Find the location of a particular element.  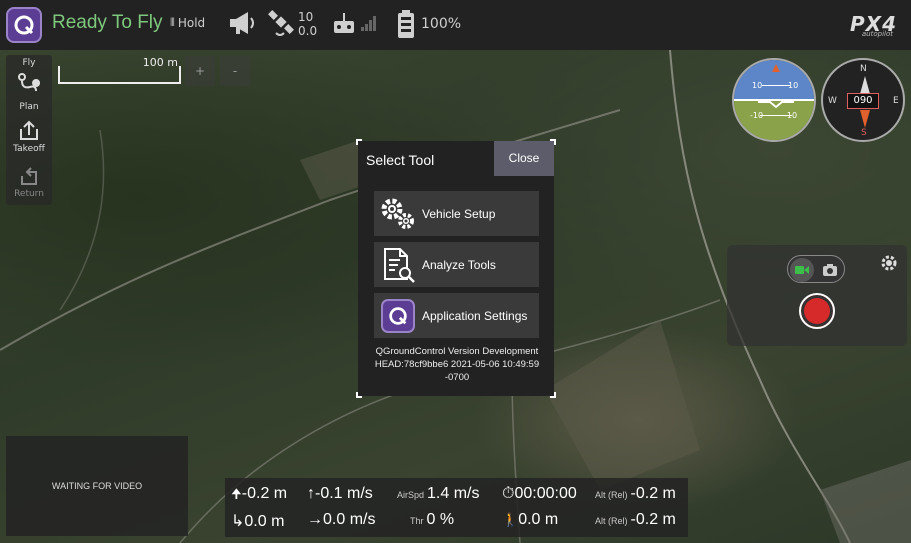

video-camera-icon is located at coordinates (802, 270).